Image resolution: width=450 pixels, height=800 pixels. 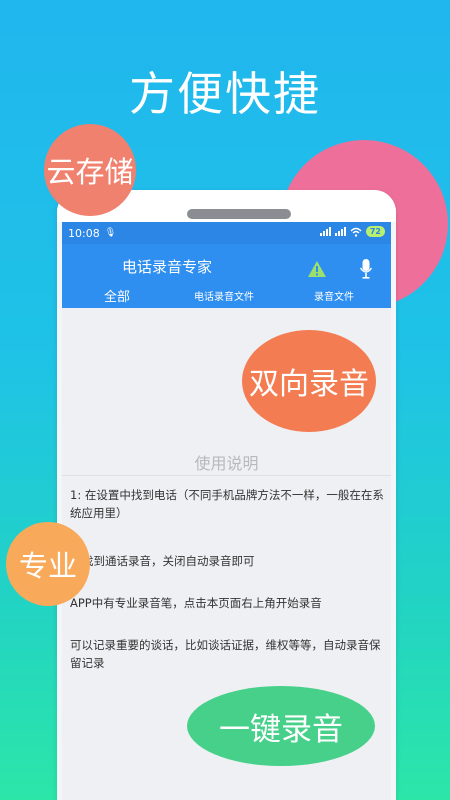 What do you see at coordinates (309, 381) in the screenshot?
I see `bubble-two-way-recording: 双向录音` at bounding box center [309, 381].